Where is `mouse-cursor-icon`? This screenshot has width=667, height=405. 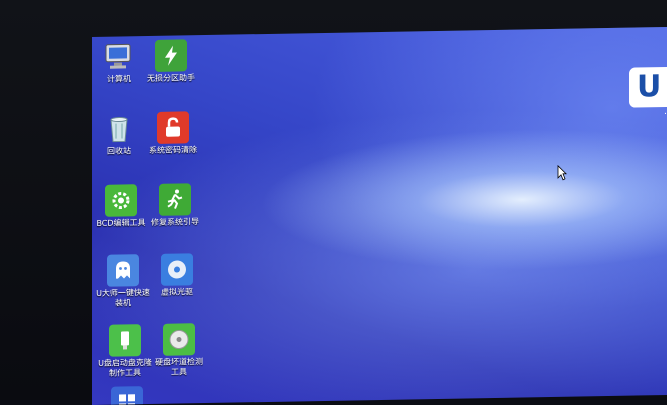
mouse-cursor-icon is located at coordinates (562, 174).